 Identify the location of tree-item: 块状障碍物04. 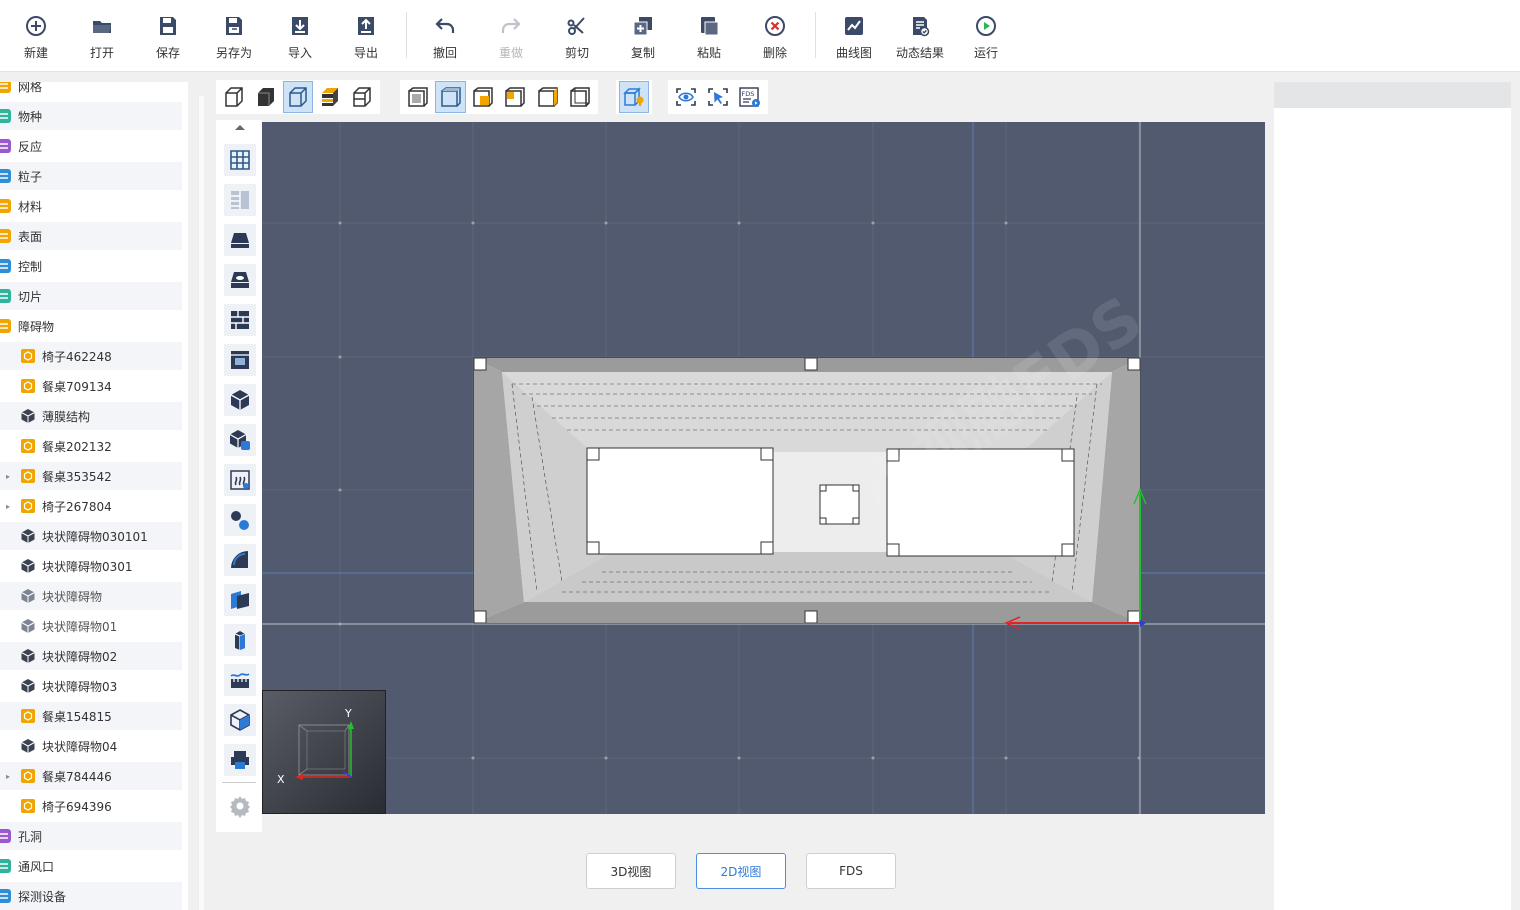
(91, 746).